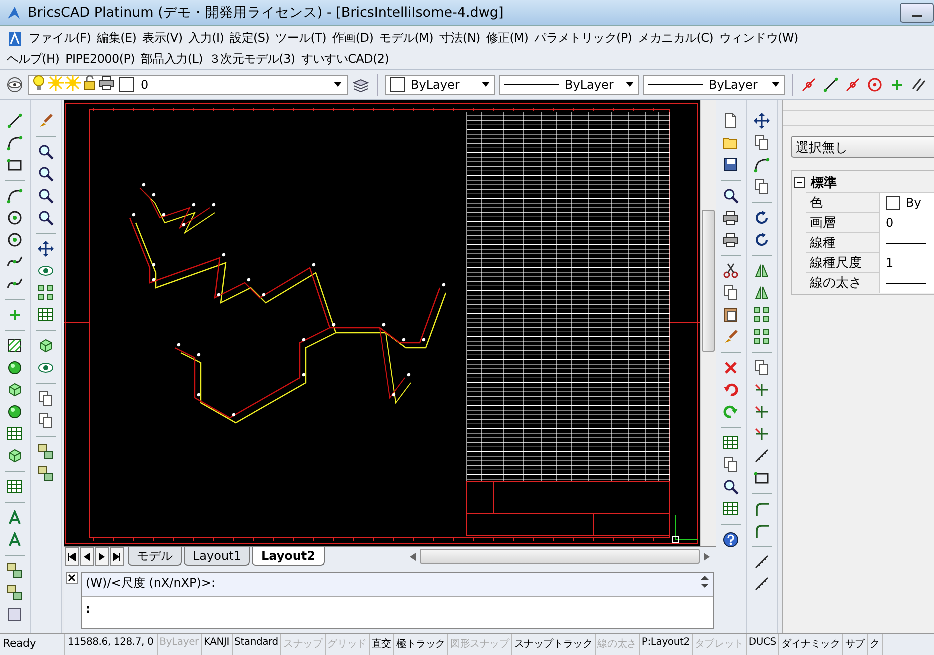  I want to click on scroll-left-icon, so click(413, 556).